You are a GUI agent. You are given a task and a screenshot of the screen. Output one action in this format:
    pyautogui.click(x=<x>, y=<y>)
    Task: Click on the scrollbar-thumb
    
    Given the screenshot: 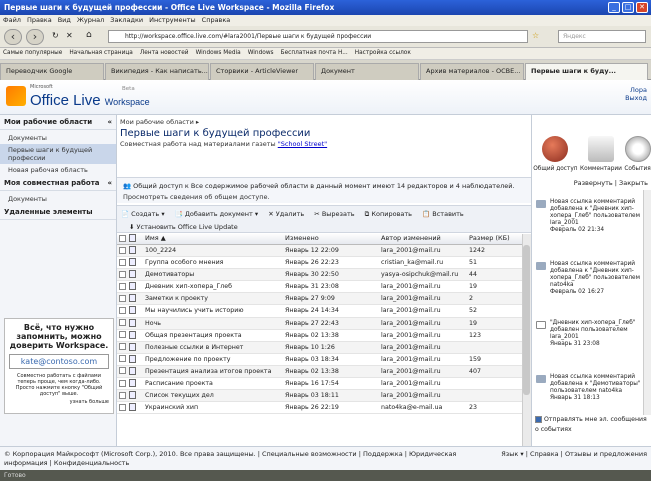 What is the action you would take?
    pyautogui.click(x=526, y=320)
    